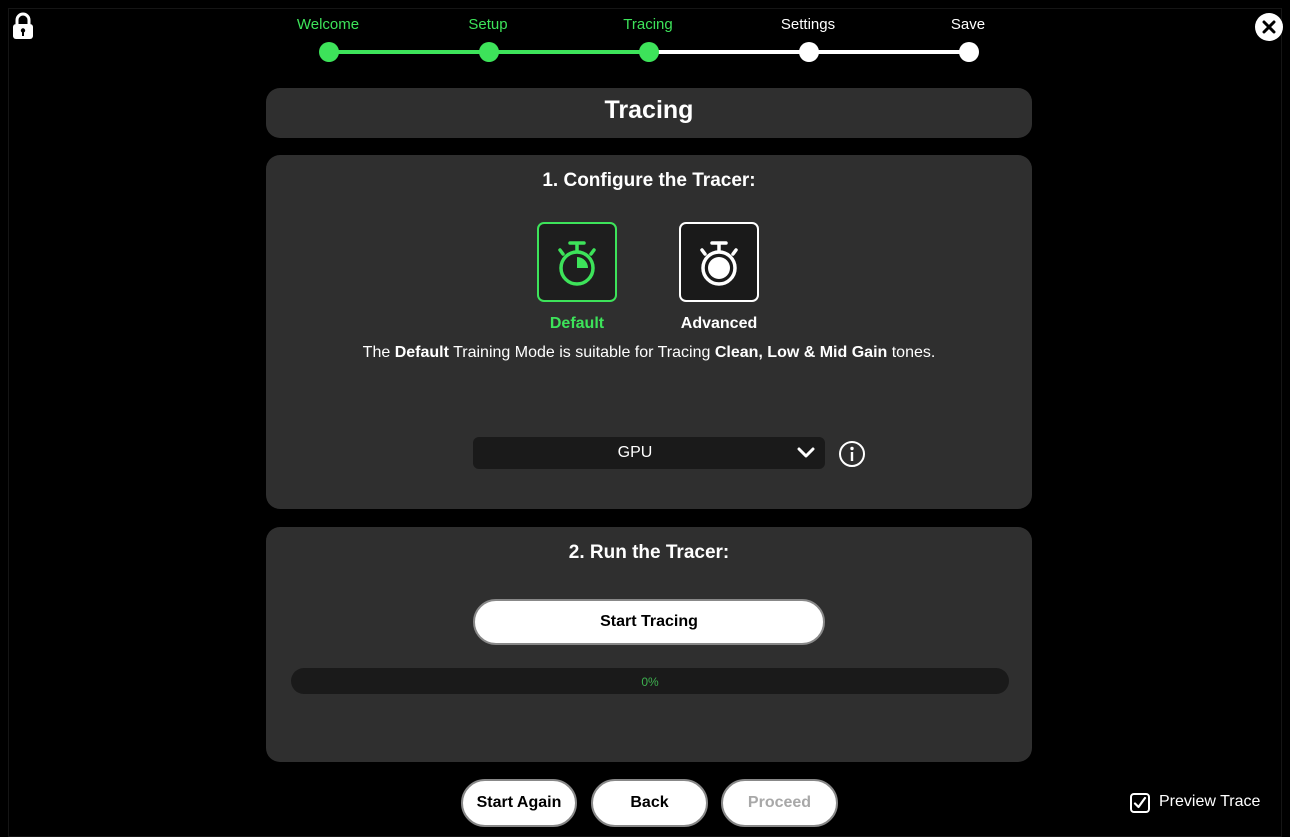 This screenshot has height=837, width=1290. What do you see at coordinates (488, 24) in the screenshot?
I see `step-label-setup: Setup` at bounding box center [488, 24].